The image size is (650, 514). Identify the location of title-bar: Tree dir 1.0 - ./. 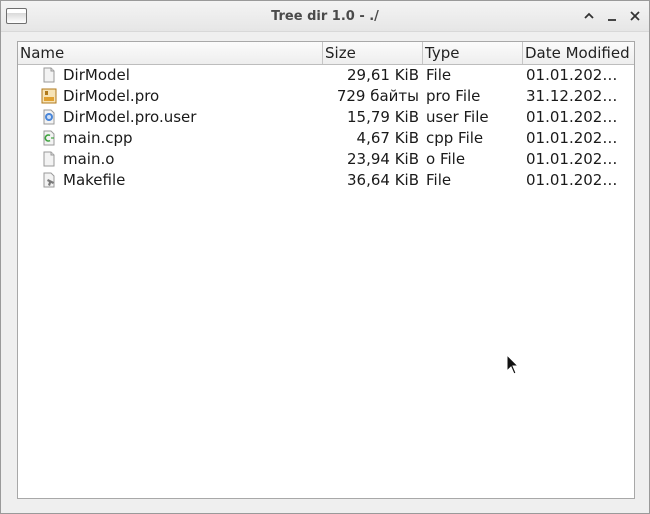
(325, 16).